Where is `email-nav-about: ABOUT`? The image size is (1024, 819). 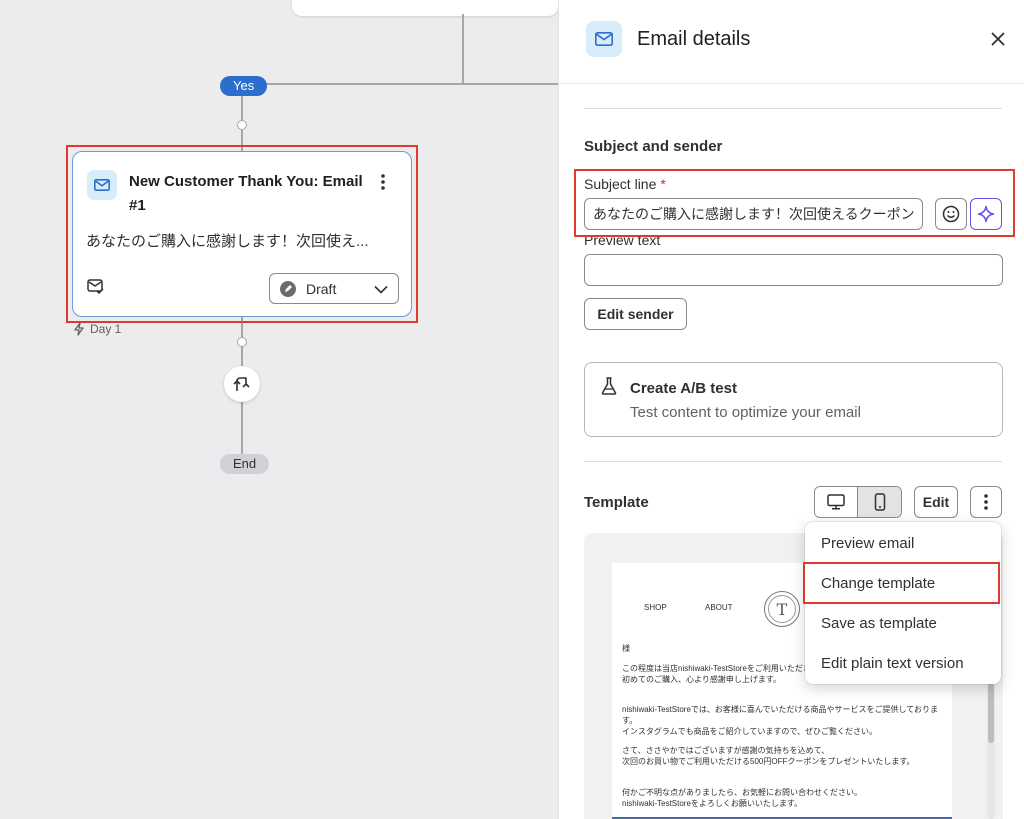
email-nav-about: ABOUT is located at coordinates (719, 607).